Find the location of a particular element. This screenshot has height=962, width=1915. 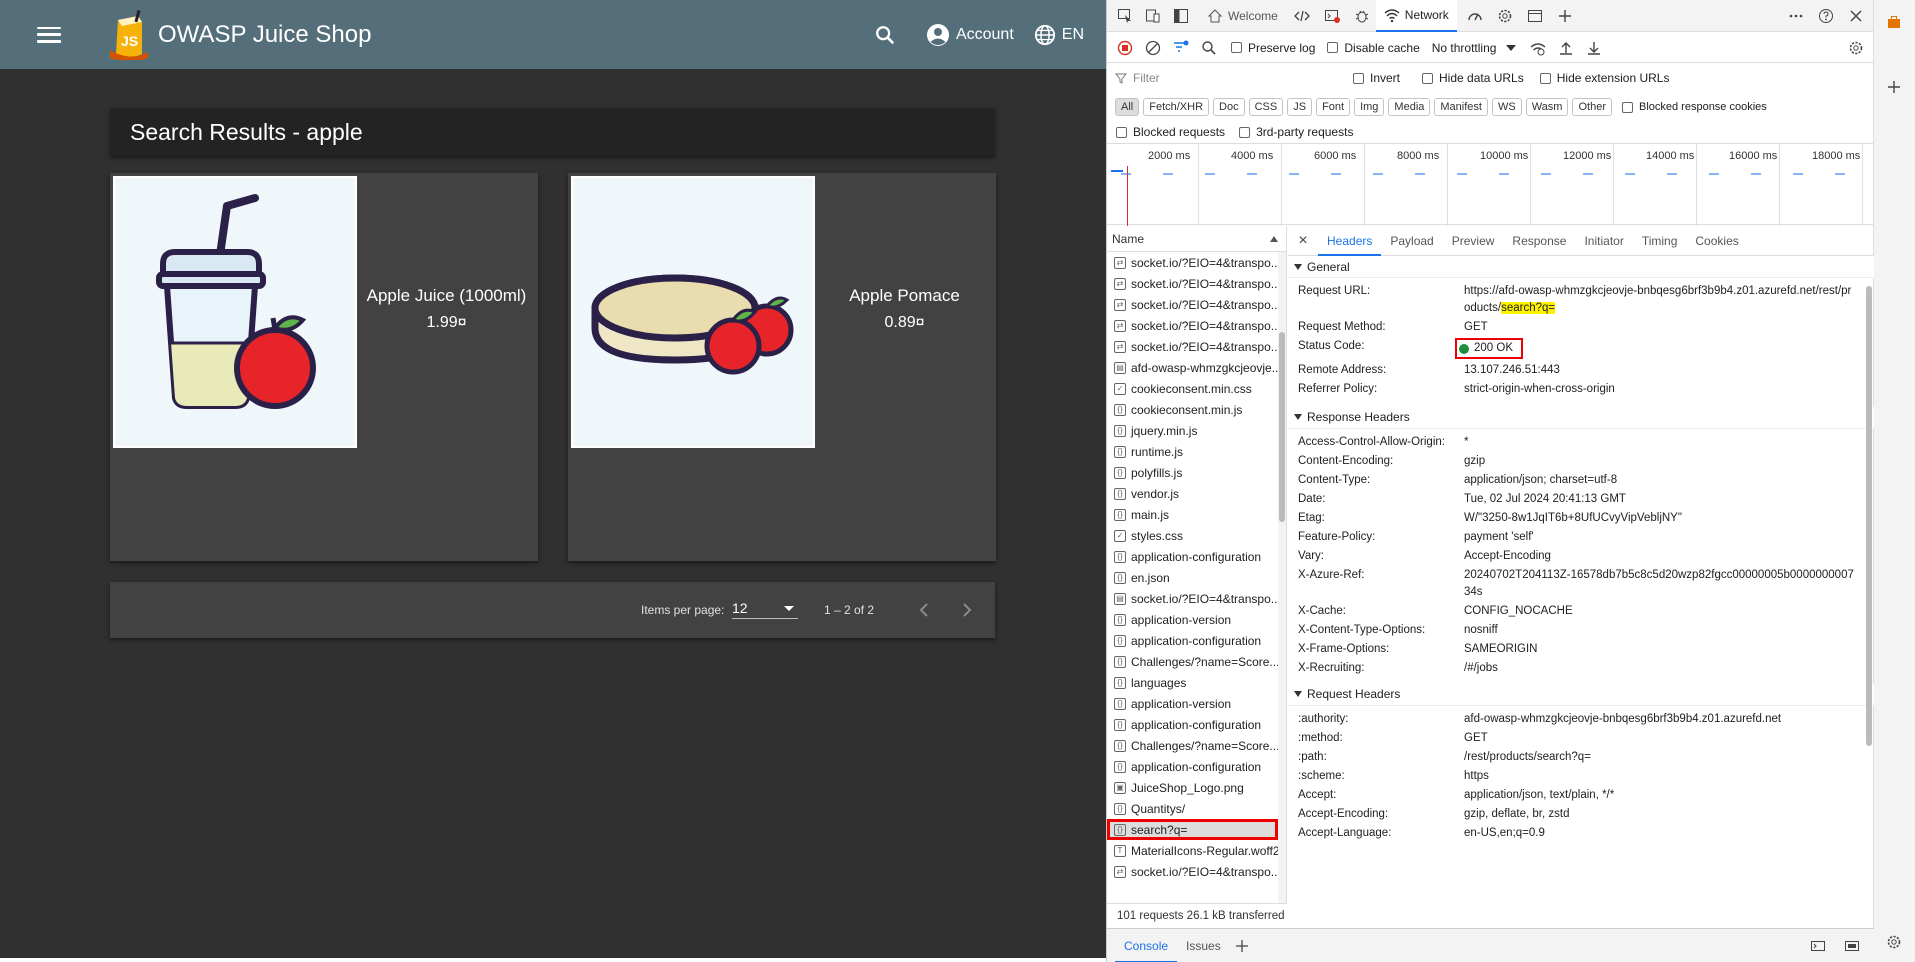

help-icon is located at coordinates (1826, 16).